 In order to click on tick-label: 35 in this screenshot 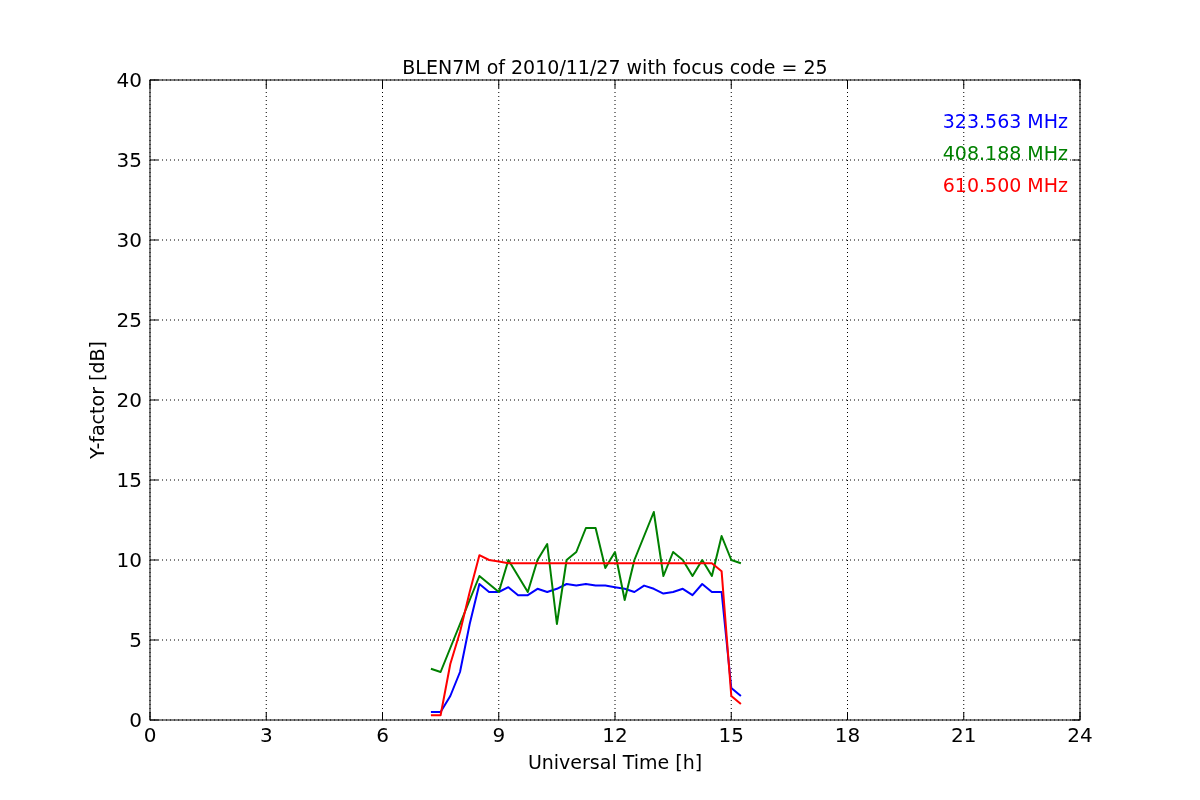, I will do `click(129, 160)`.